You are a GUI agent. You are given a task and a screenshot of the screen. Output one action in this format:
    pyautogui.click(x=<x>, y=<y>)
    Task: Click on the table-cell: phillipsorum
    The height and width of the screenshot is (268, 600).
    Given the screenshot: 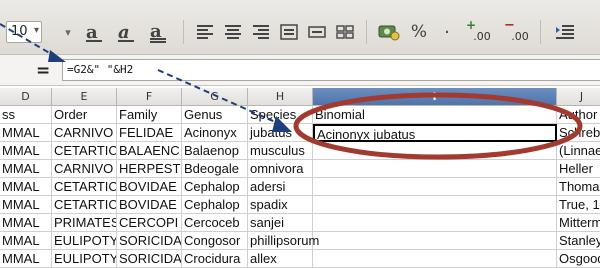 What is the action you would take?
    pyautogui.click(x=283, y=241)
    